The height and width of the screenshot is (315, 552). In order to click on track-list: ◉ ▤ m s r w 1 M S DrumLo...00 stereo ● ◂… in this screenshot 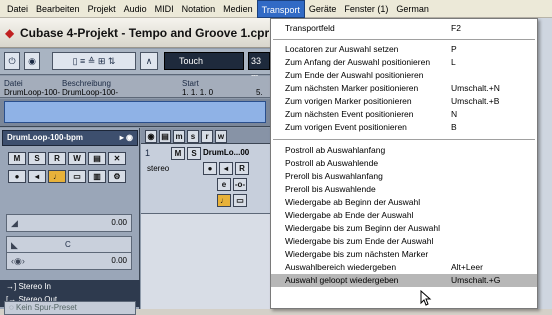, I will do `click(206, 218)`.